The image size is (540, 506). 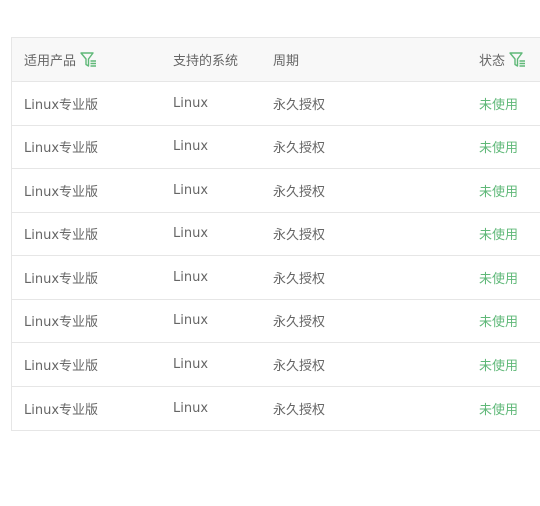 I want to click on column-header-status: 状态, so click(x=502, y=59).